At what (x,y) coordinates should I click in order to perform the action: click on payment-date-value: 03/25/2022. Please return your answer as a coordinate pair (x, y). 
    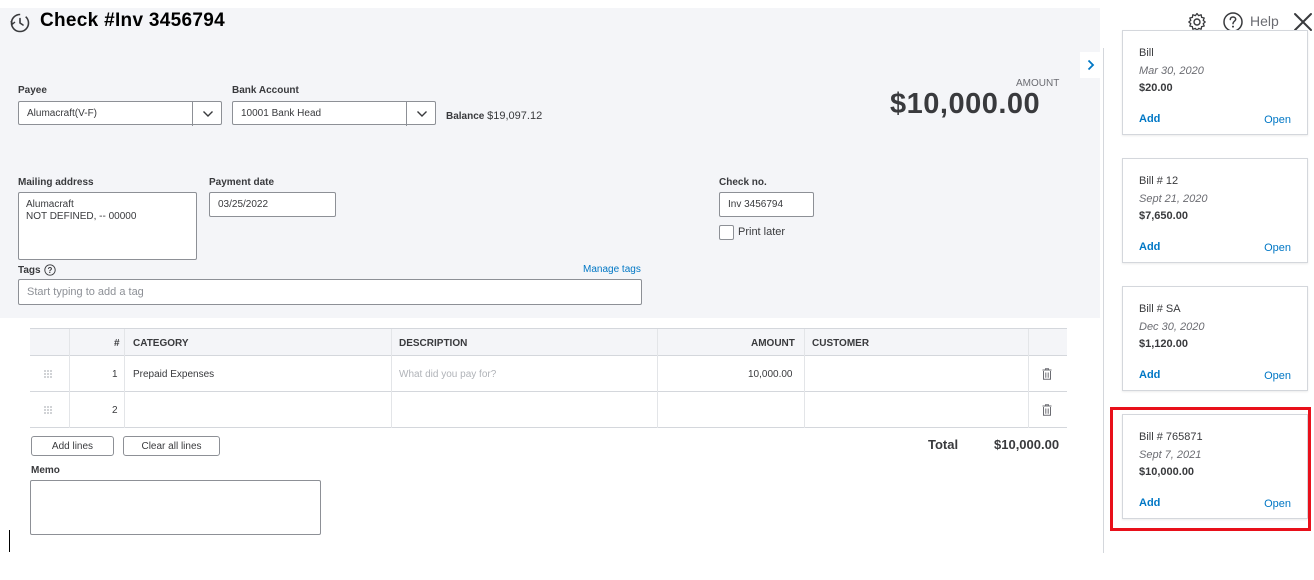
    Looking at the image, I should click on (243, 204).